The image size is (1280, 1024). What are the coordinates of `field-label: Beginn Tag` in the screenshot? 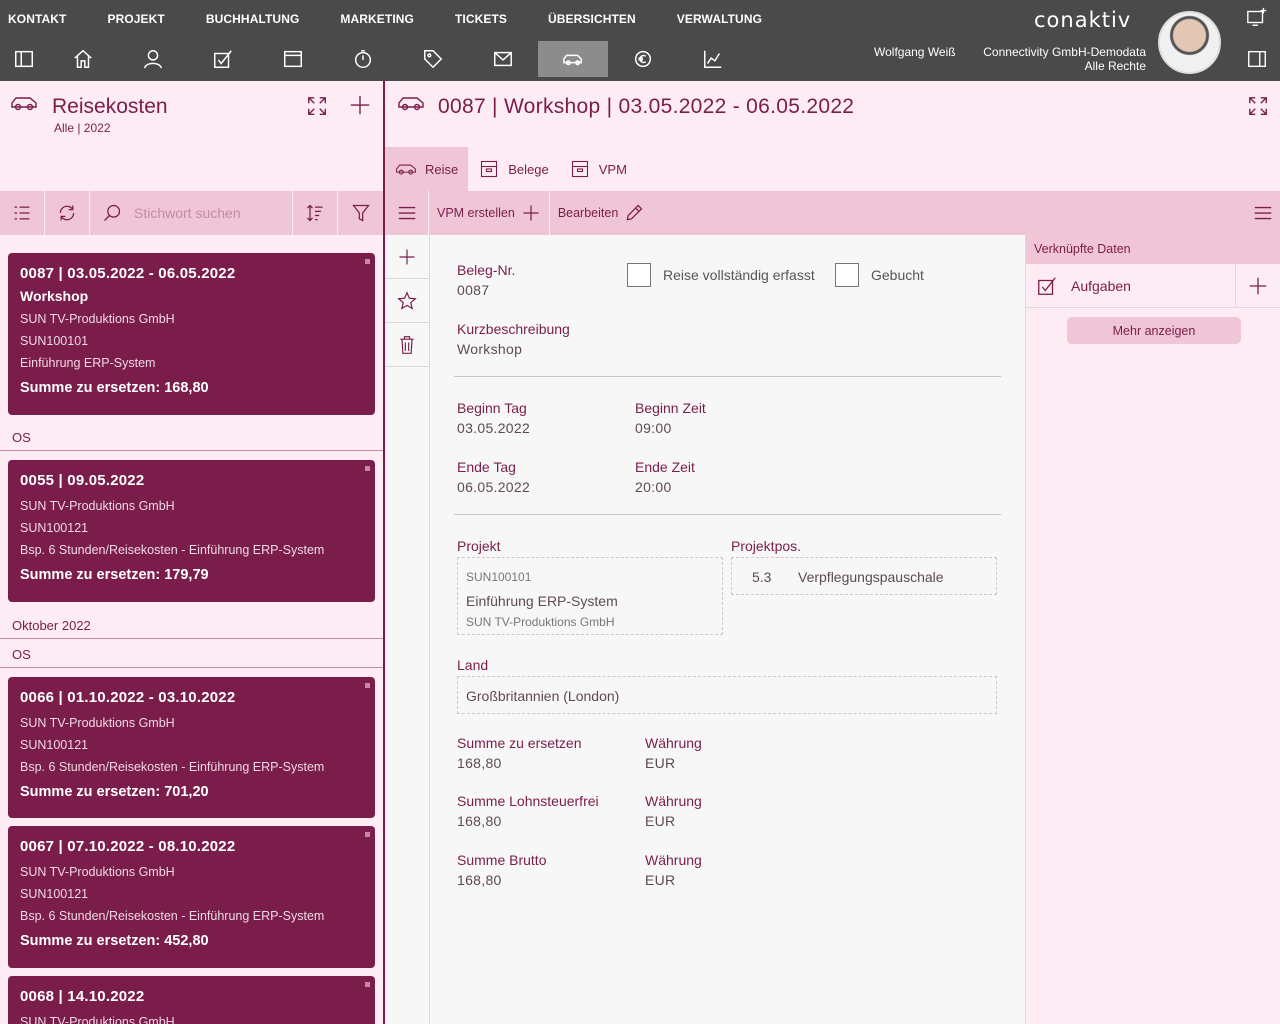 It's located at (492, 408).